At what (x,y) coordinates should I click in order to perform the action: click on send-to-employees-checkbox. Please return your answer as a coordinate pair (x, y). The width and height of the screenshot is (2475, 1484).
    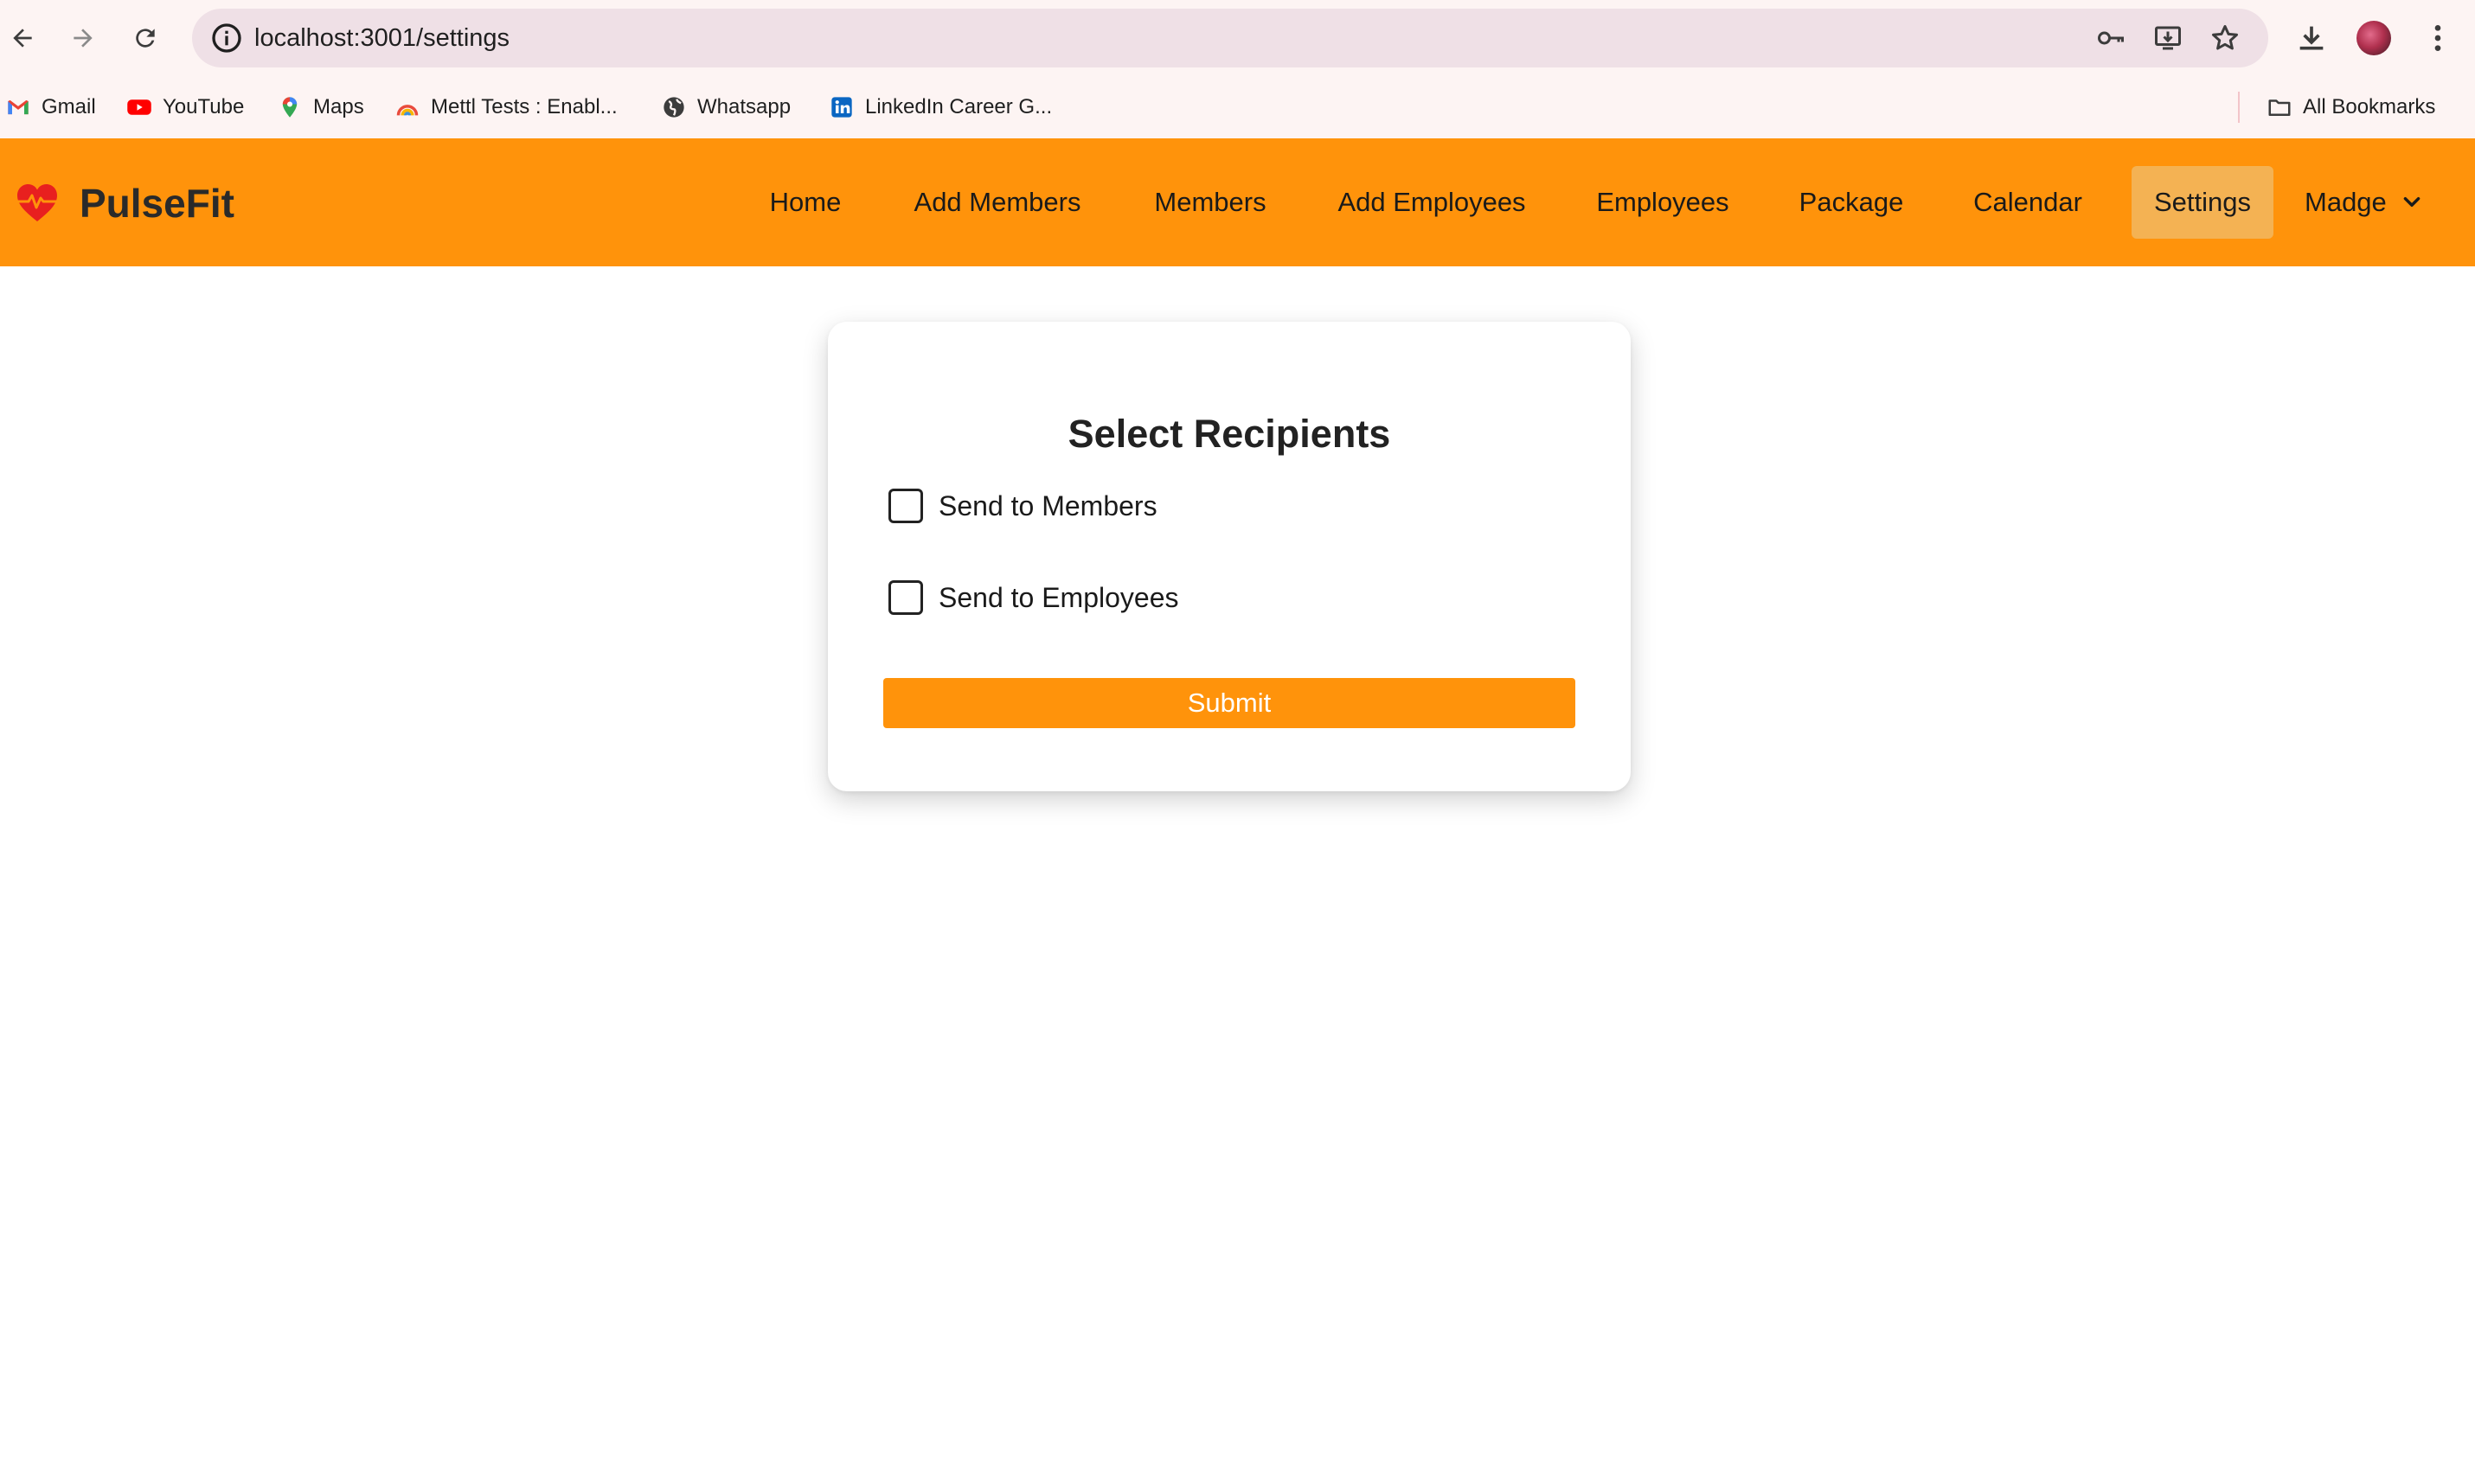
    Looking at the image, I should click on (905, 597).